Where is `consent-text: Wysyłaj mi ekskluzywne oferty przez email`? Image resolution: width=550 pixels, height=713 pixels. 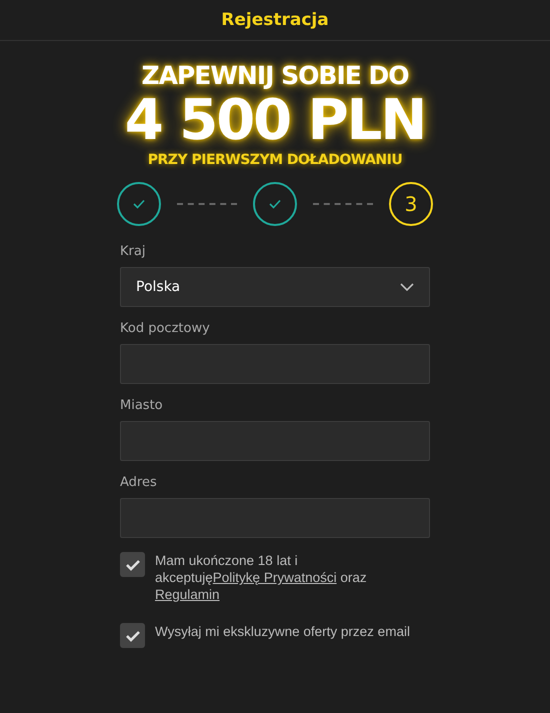
consent-text: Wysyłaj mi ekskluzywne oferty przez email is located at coordinates (282, 632).